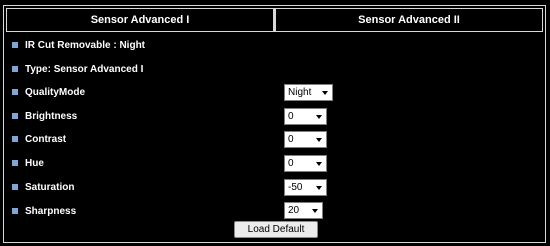 This screenshot has height=246, width=550. Describe the element at coordinates (305, 139) in the screenshot. I see `contrast-select: 0` at that location.